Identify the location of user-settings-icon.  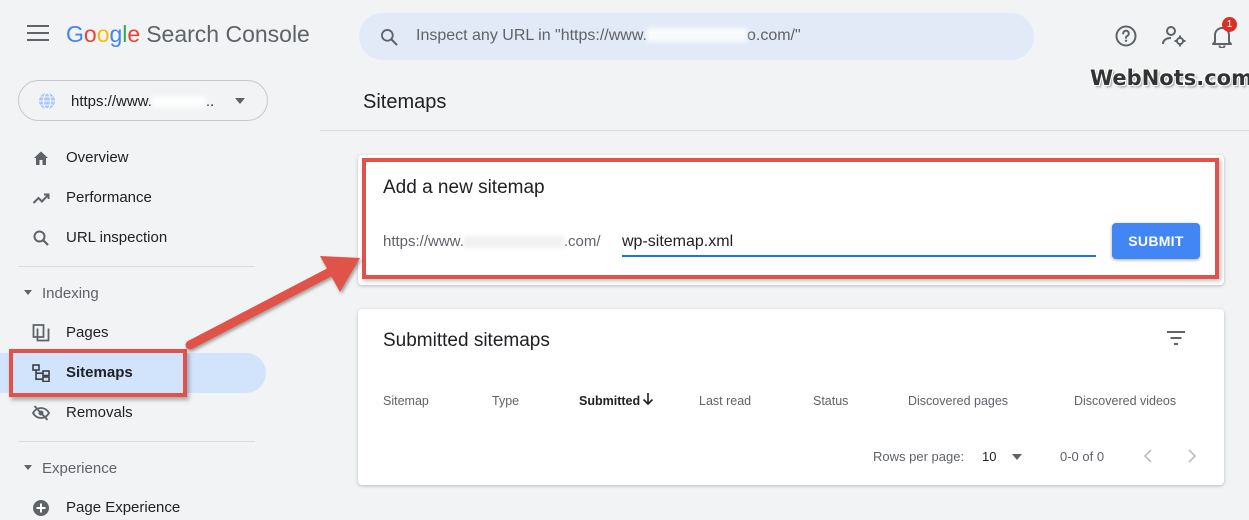
(1174, 36).